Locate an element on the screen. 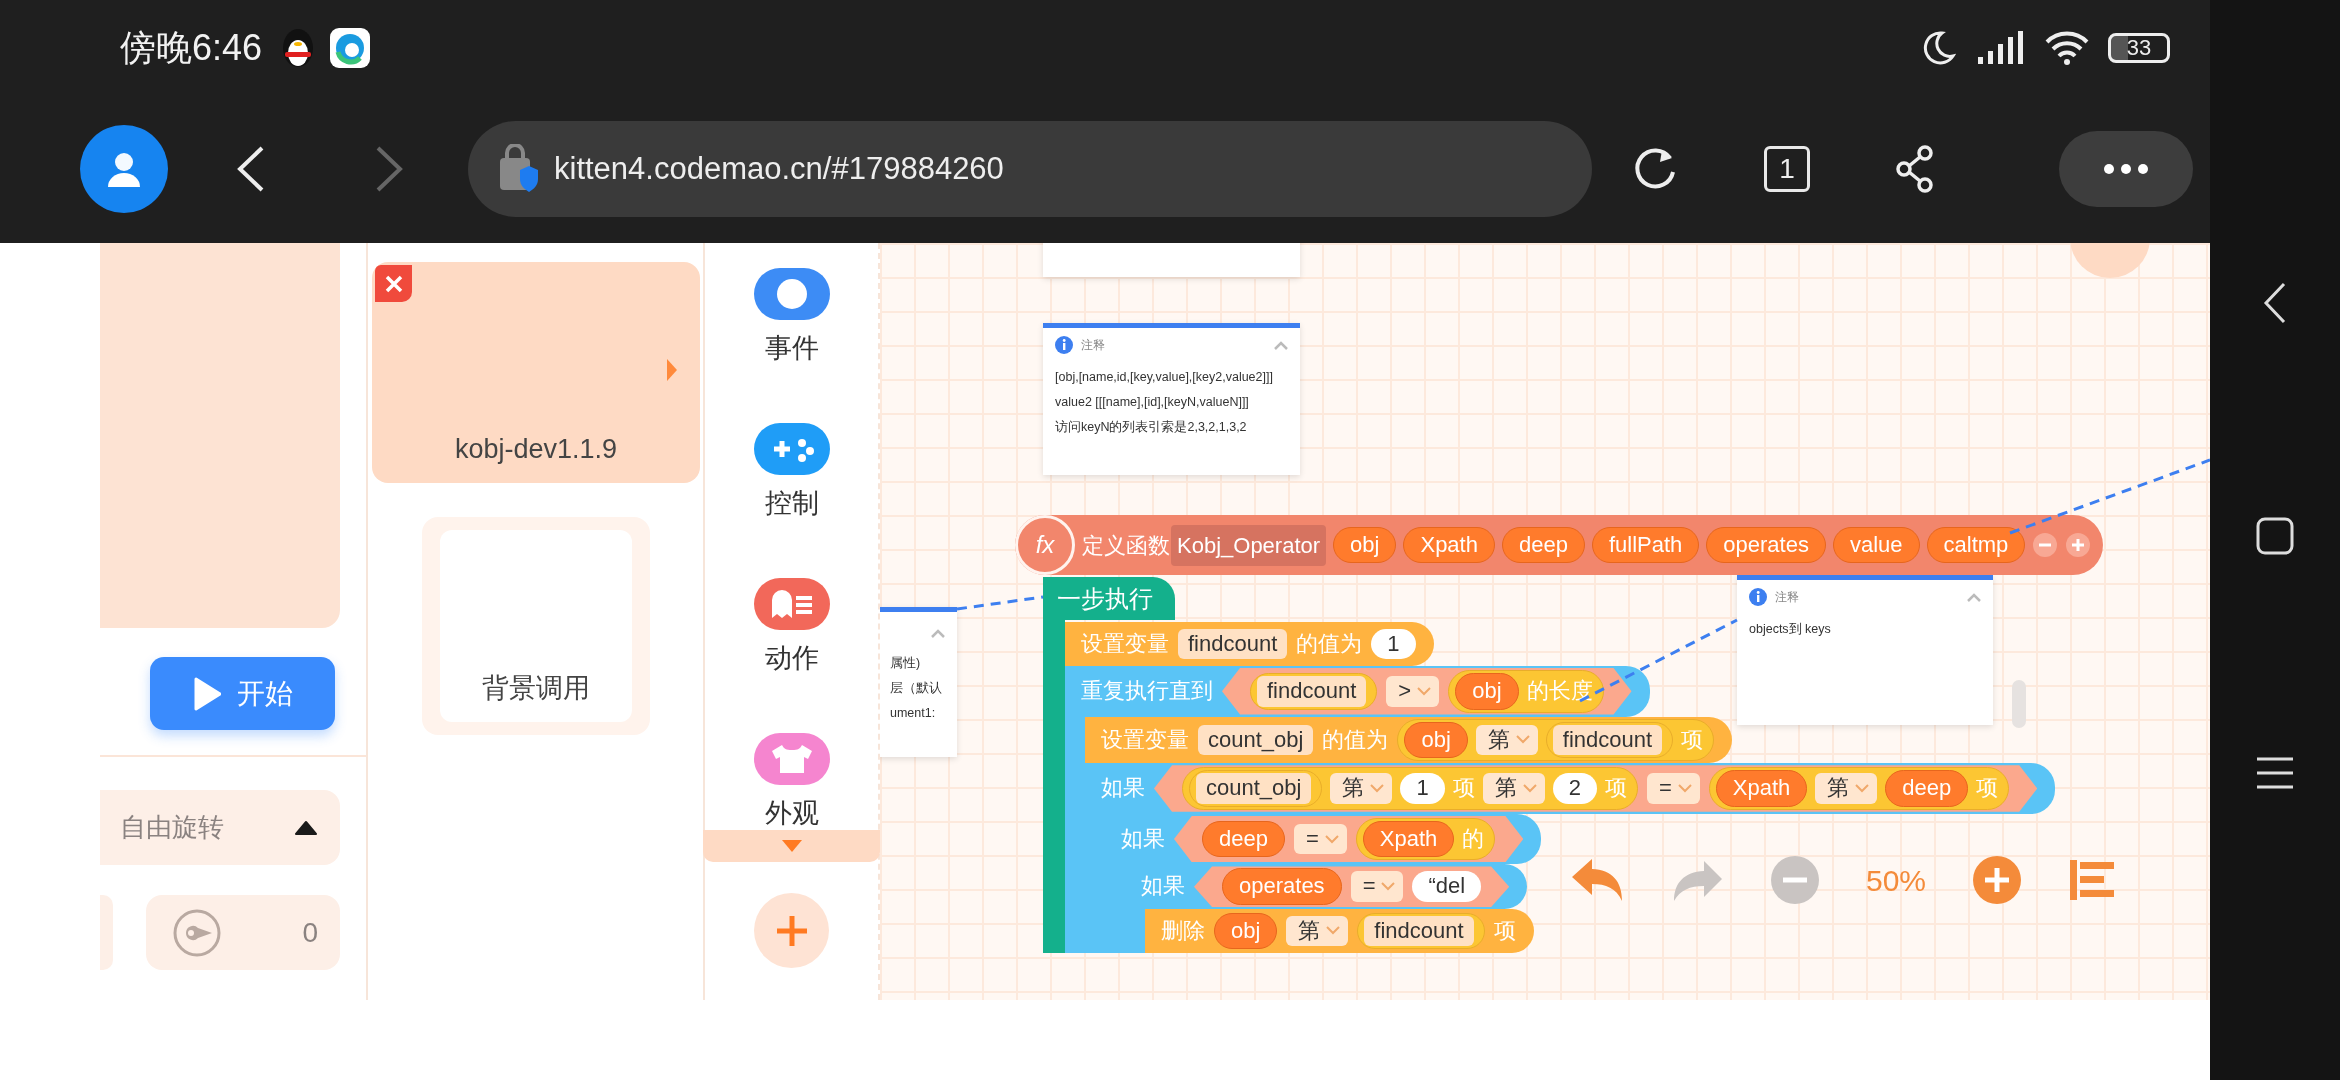 Image resolution: width=2340 pixels, height=1080 pixels. caret-up-icon is located at coordinates (306, 827).